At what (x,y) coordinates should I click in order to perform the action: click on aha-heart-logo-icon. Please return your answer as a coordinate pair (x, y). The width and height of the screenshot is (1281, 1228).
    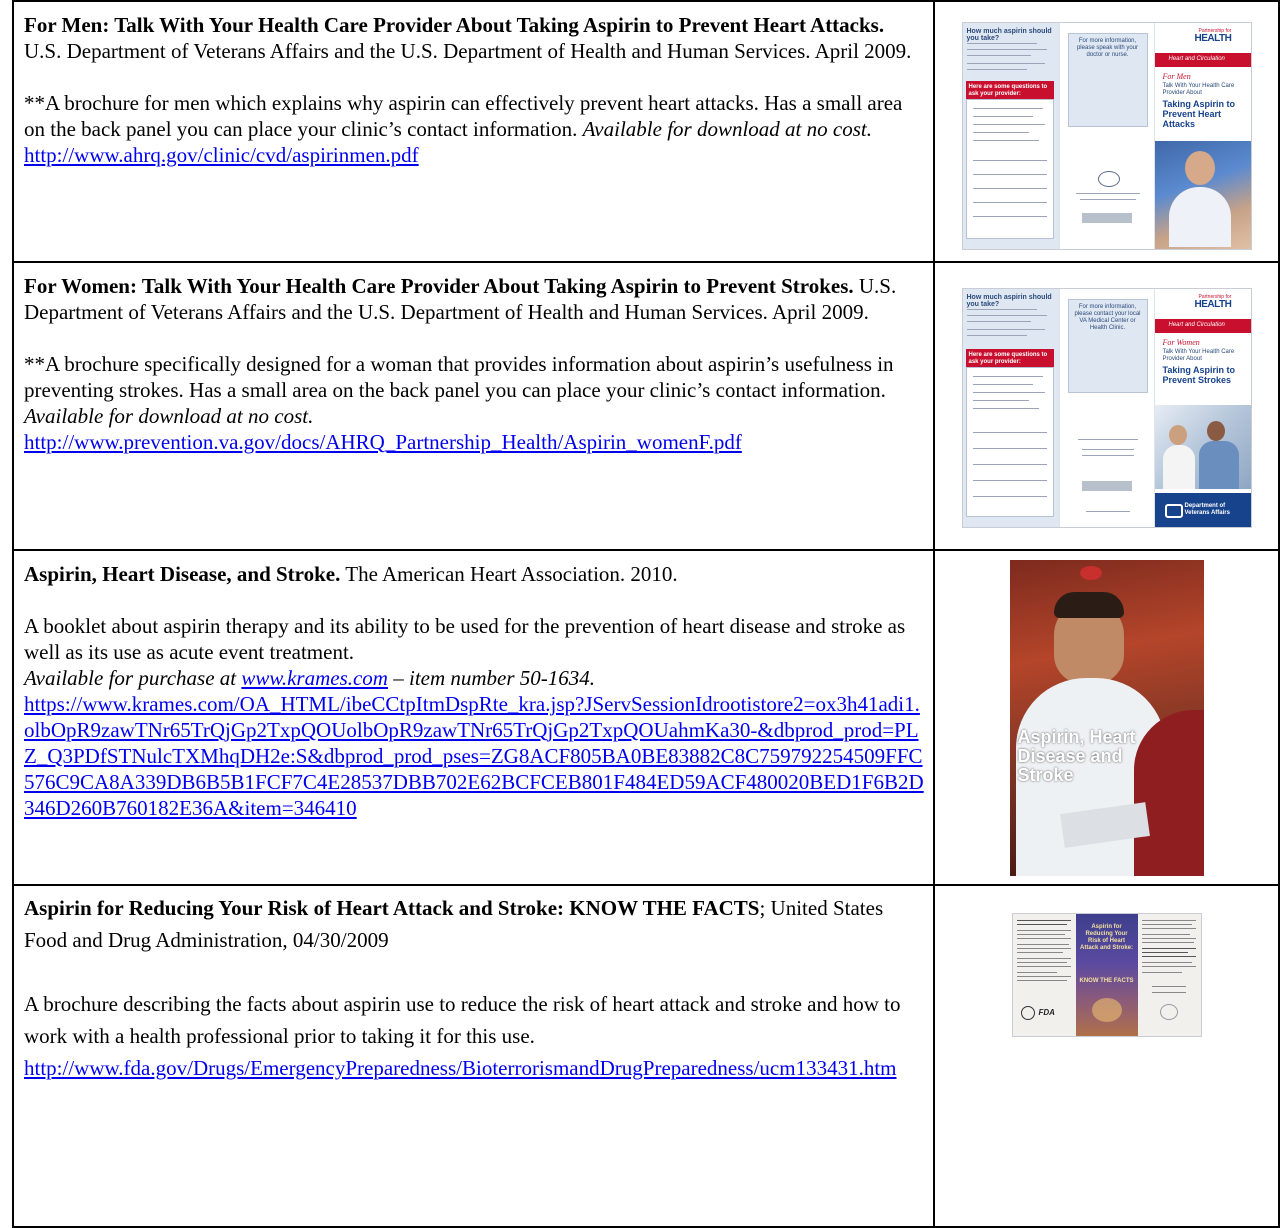
    Looking at the image, I should click on (1090, 573).